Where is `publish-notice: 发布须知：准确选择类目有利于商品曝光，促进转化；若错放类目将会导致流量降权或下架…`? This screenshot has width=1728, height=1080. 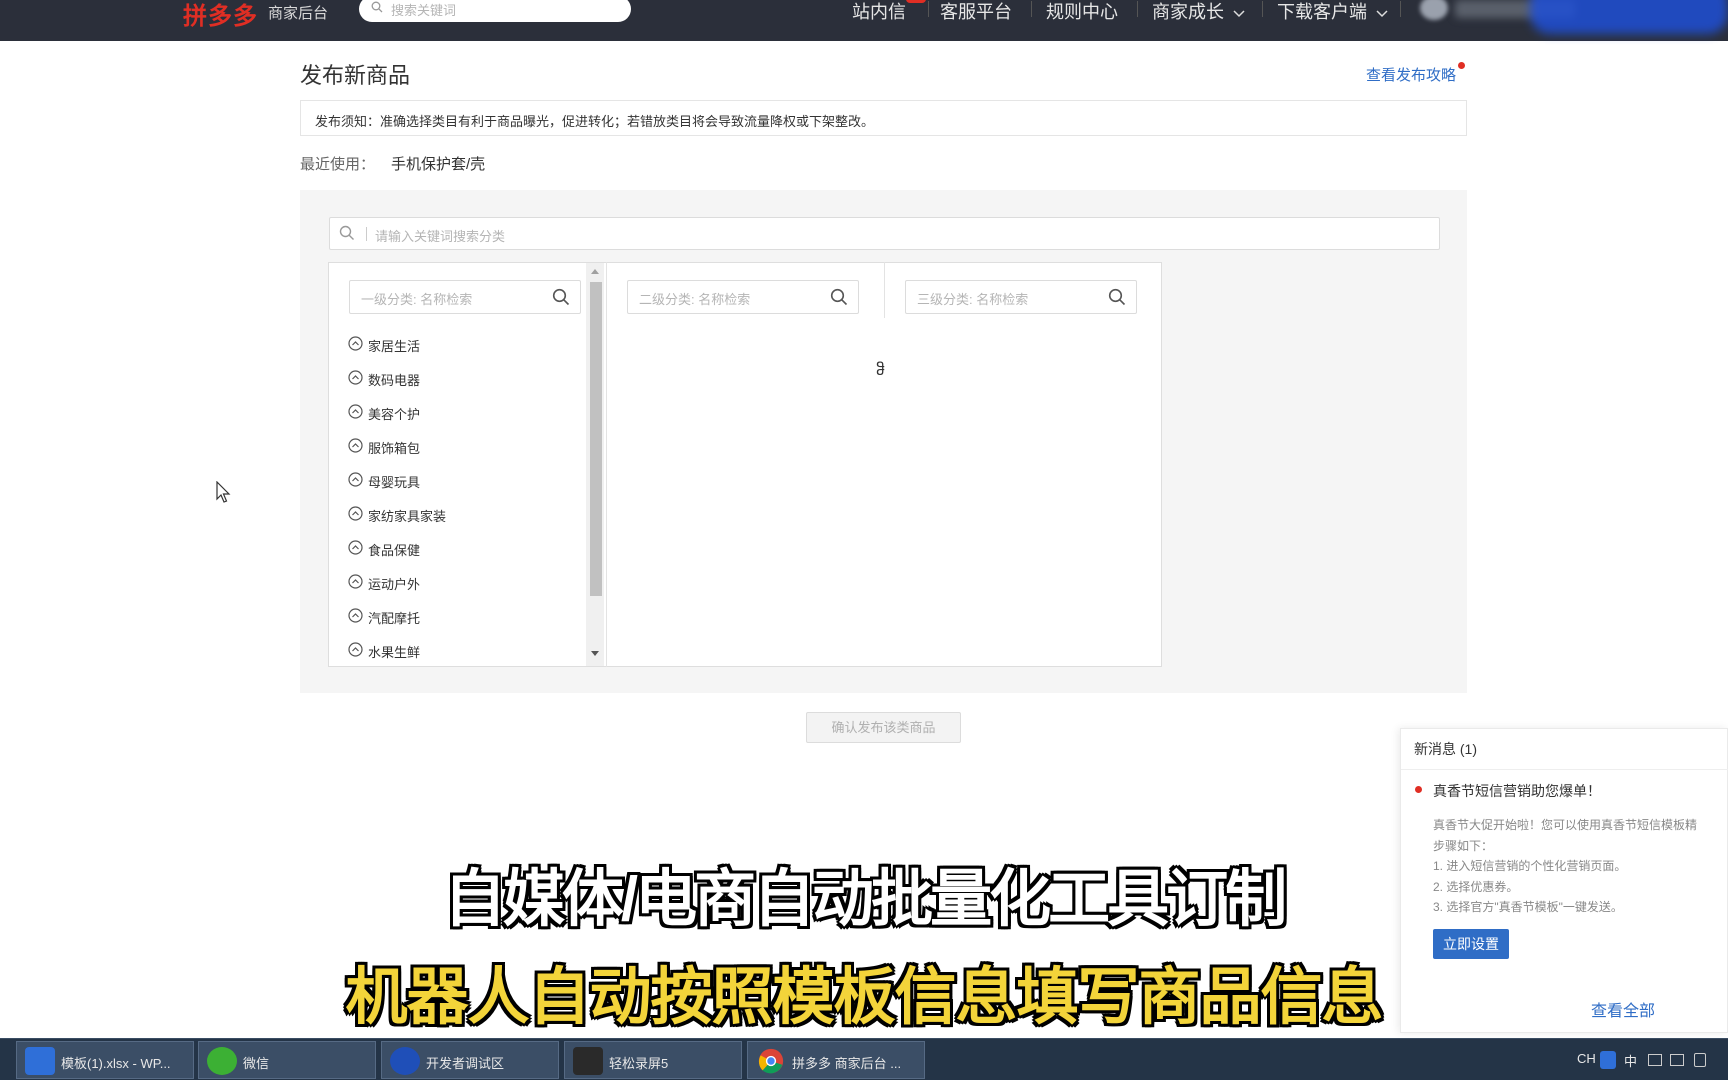
publish-notice: 发布须知：准确选择类目有利于商品曝光，促进转化；若错放类目将会导致流量降权或下架… is located at coordinates (883, 118).